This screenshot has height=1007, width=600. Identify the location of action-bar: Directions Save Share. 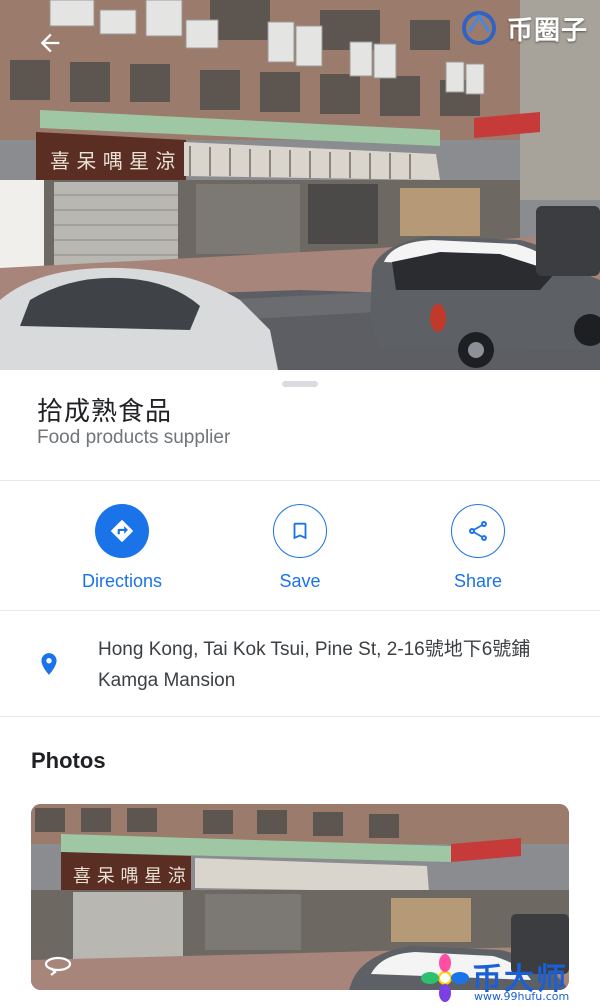
(300, 546).